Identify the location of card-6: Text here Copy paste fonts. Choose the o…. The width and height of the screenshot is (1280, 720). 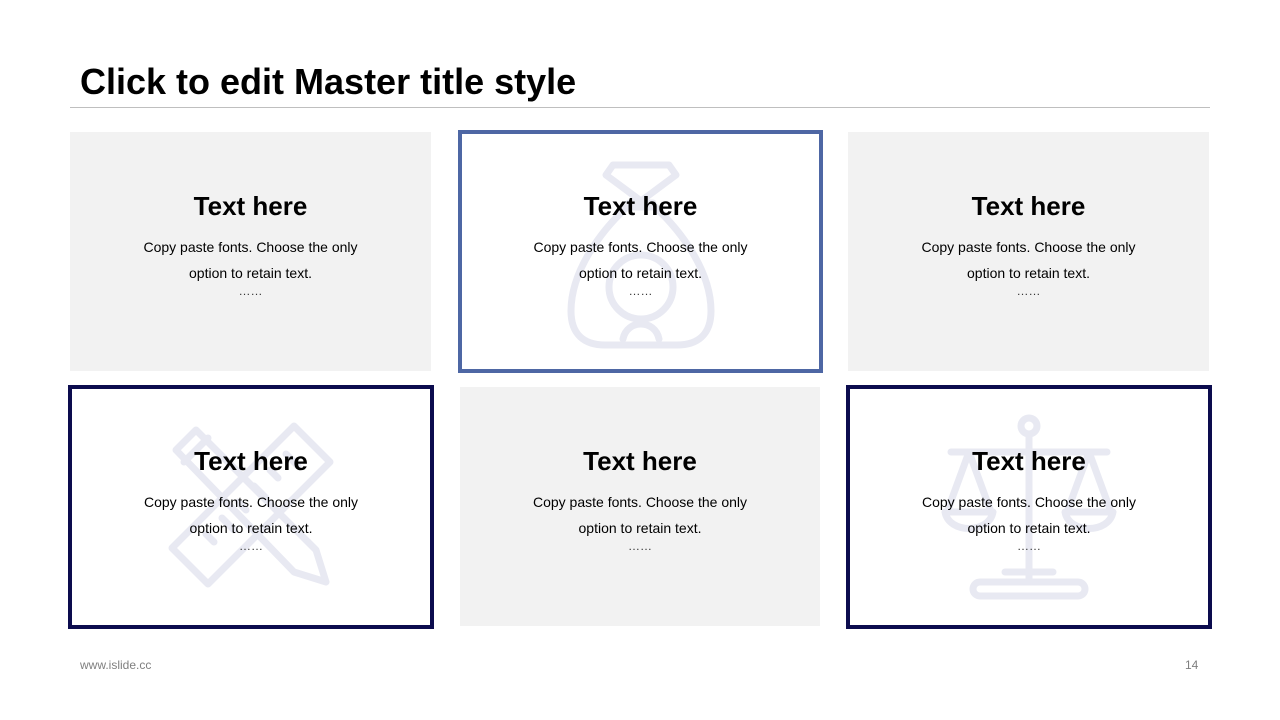
(1029, 507).